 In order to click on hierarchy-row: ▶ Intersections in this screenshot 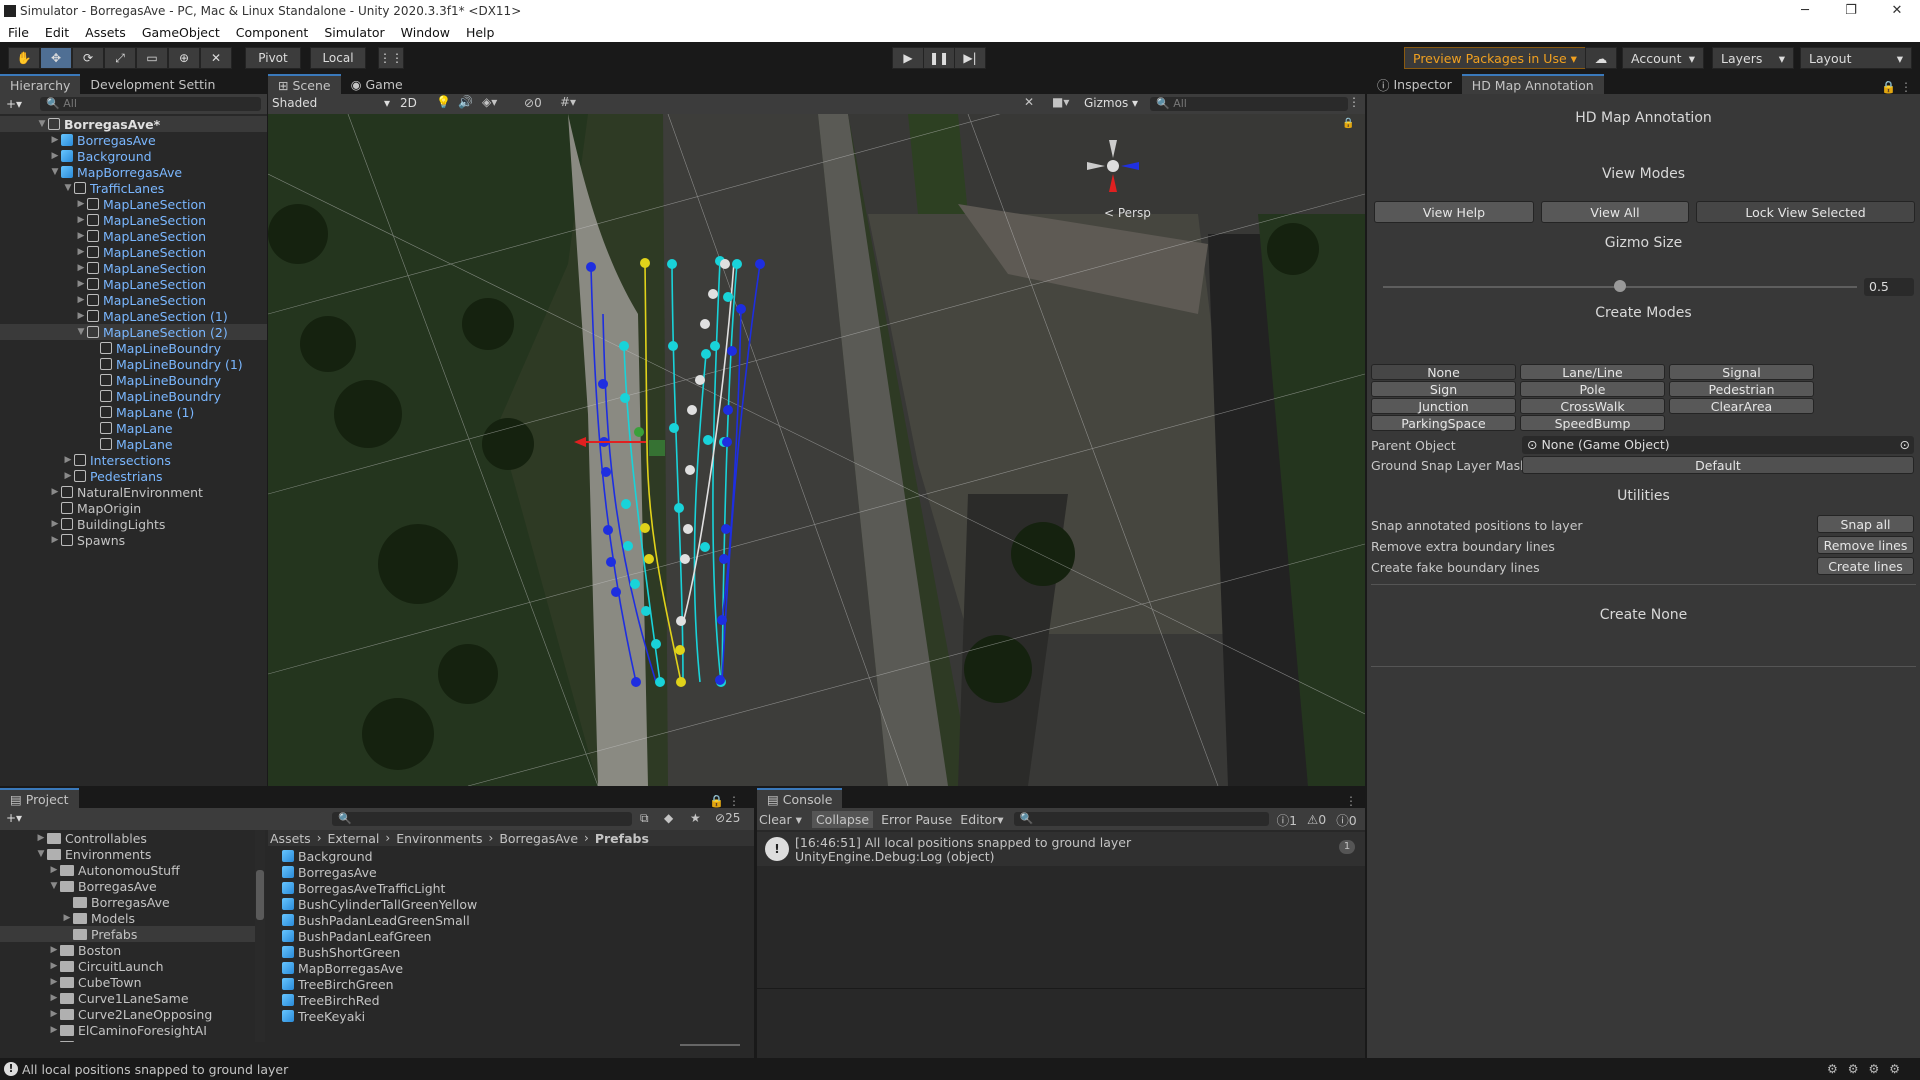, I will do `click(133, 460)`.